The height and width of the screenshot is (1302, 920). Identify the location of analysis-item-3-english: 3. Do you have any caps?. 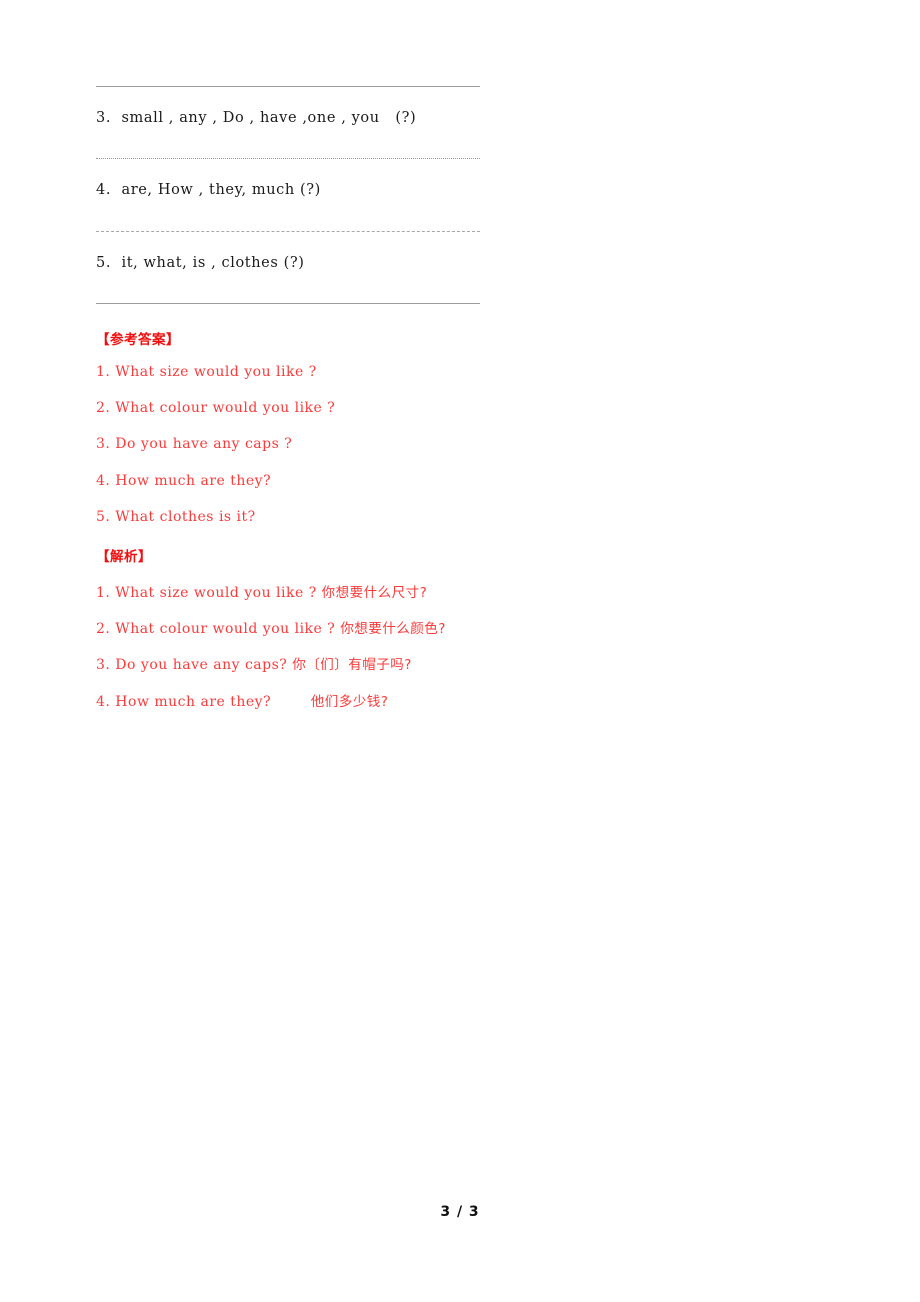
(194, 665).